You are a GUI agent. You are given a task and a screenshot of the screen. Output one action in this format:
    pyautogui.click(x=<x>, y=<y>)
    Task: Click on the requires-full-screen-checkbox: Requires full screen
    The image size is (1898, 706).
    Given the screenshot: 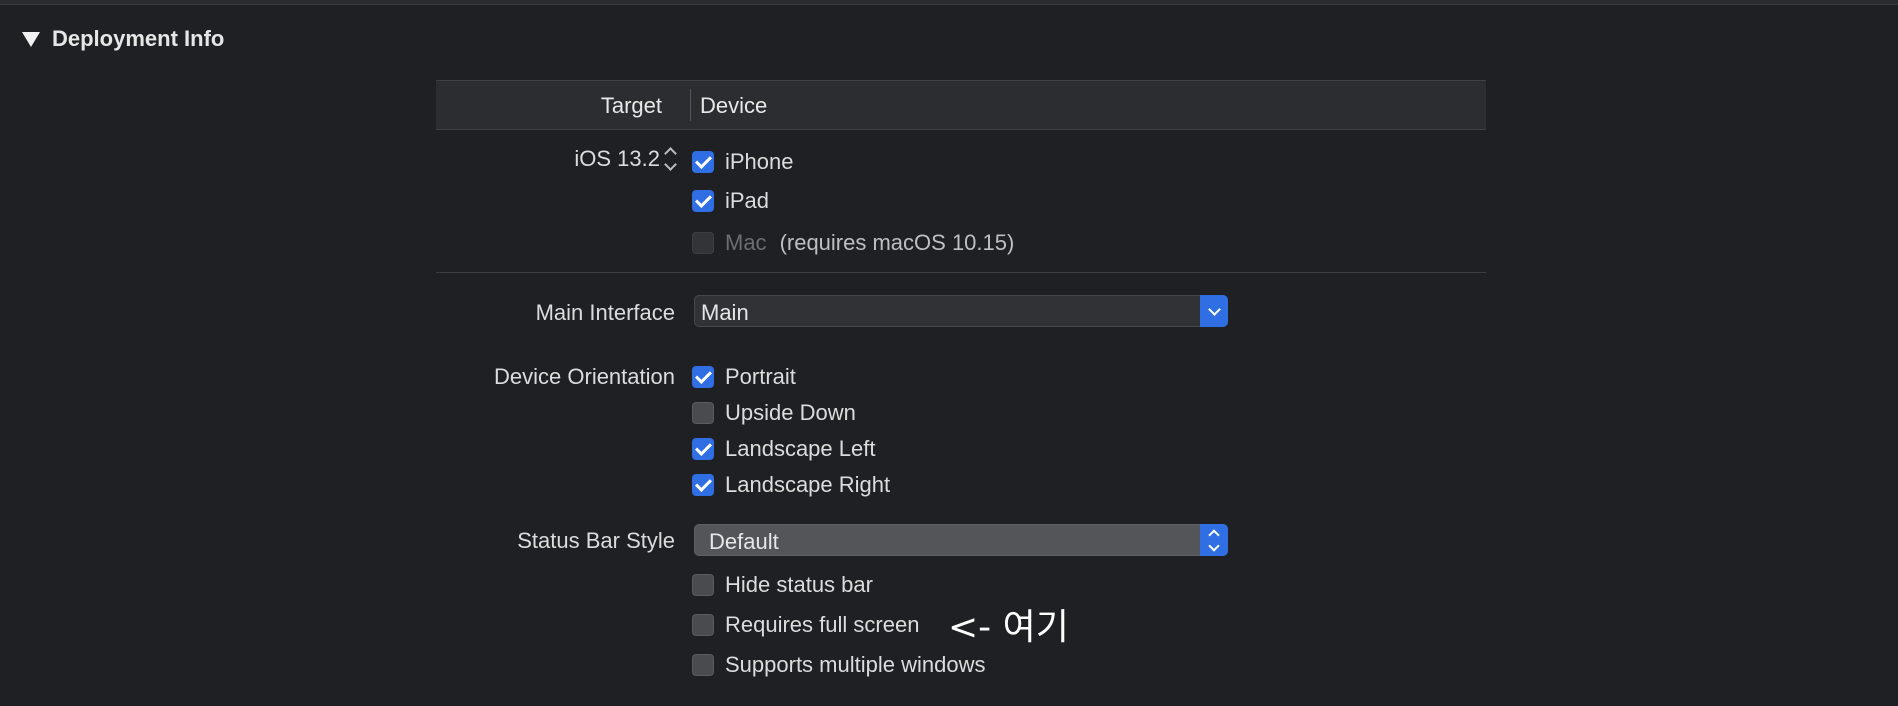 What is the action you would take?
    pyautogui.click(x=805, y=625)
    